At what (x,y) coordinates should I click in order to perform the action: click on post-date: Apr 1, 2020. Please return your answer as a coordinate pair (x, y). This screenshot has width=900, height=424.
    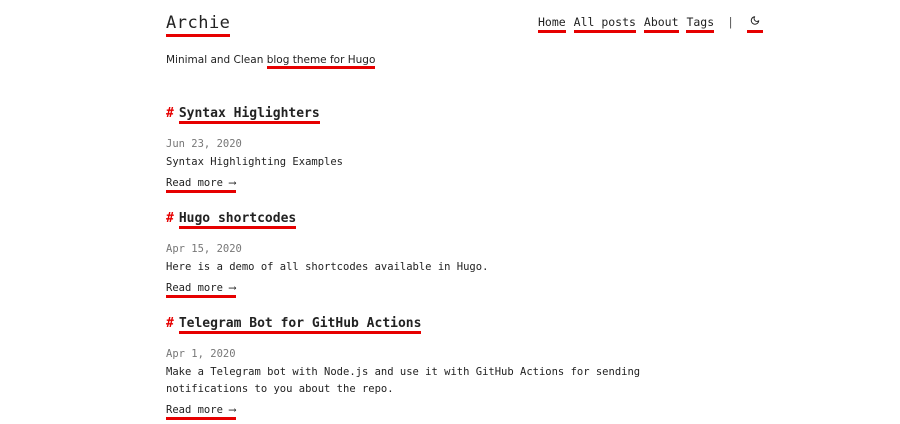
    Looking at the image, I should click on (201, 354).